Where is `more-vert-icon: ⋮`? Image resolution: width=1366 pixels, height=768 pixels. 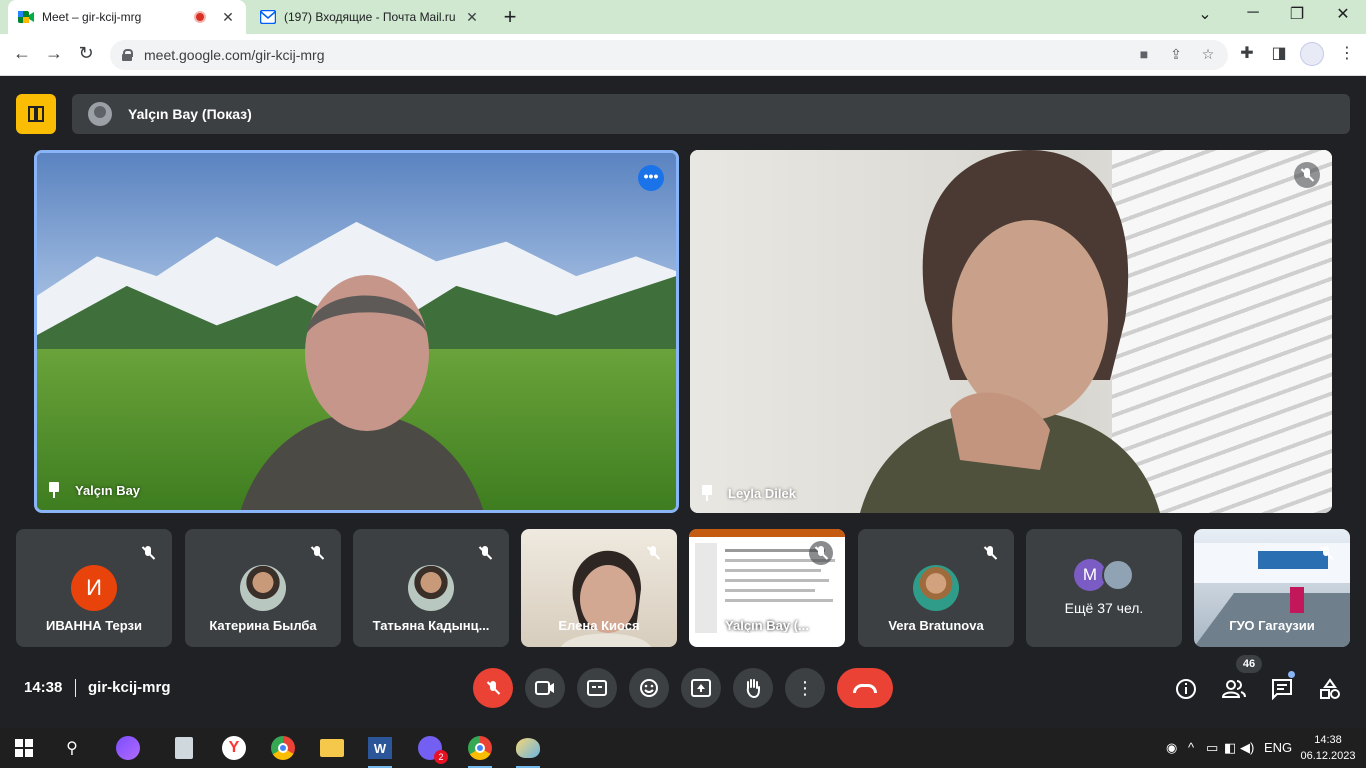 more-vert-icon: ⋮ is located at coordinates (805, 687).